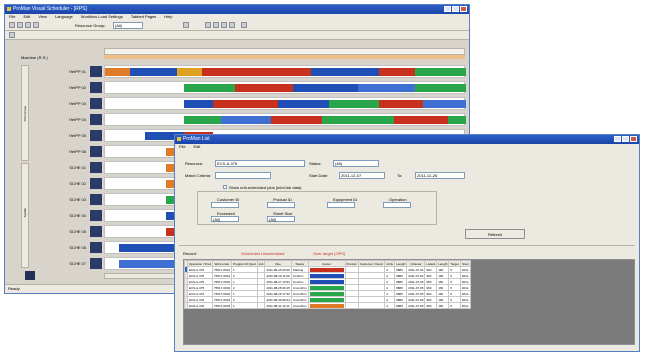 Image resolution: width=645 pixels, height=354 pixels. I want to click on filter-icon, so click(224, 25).